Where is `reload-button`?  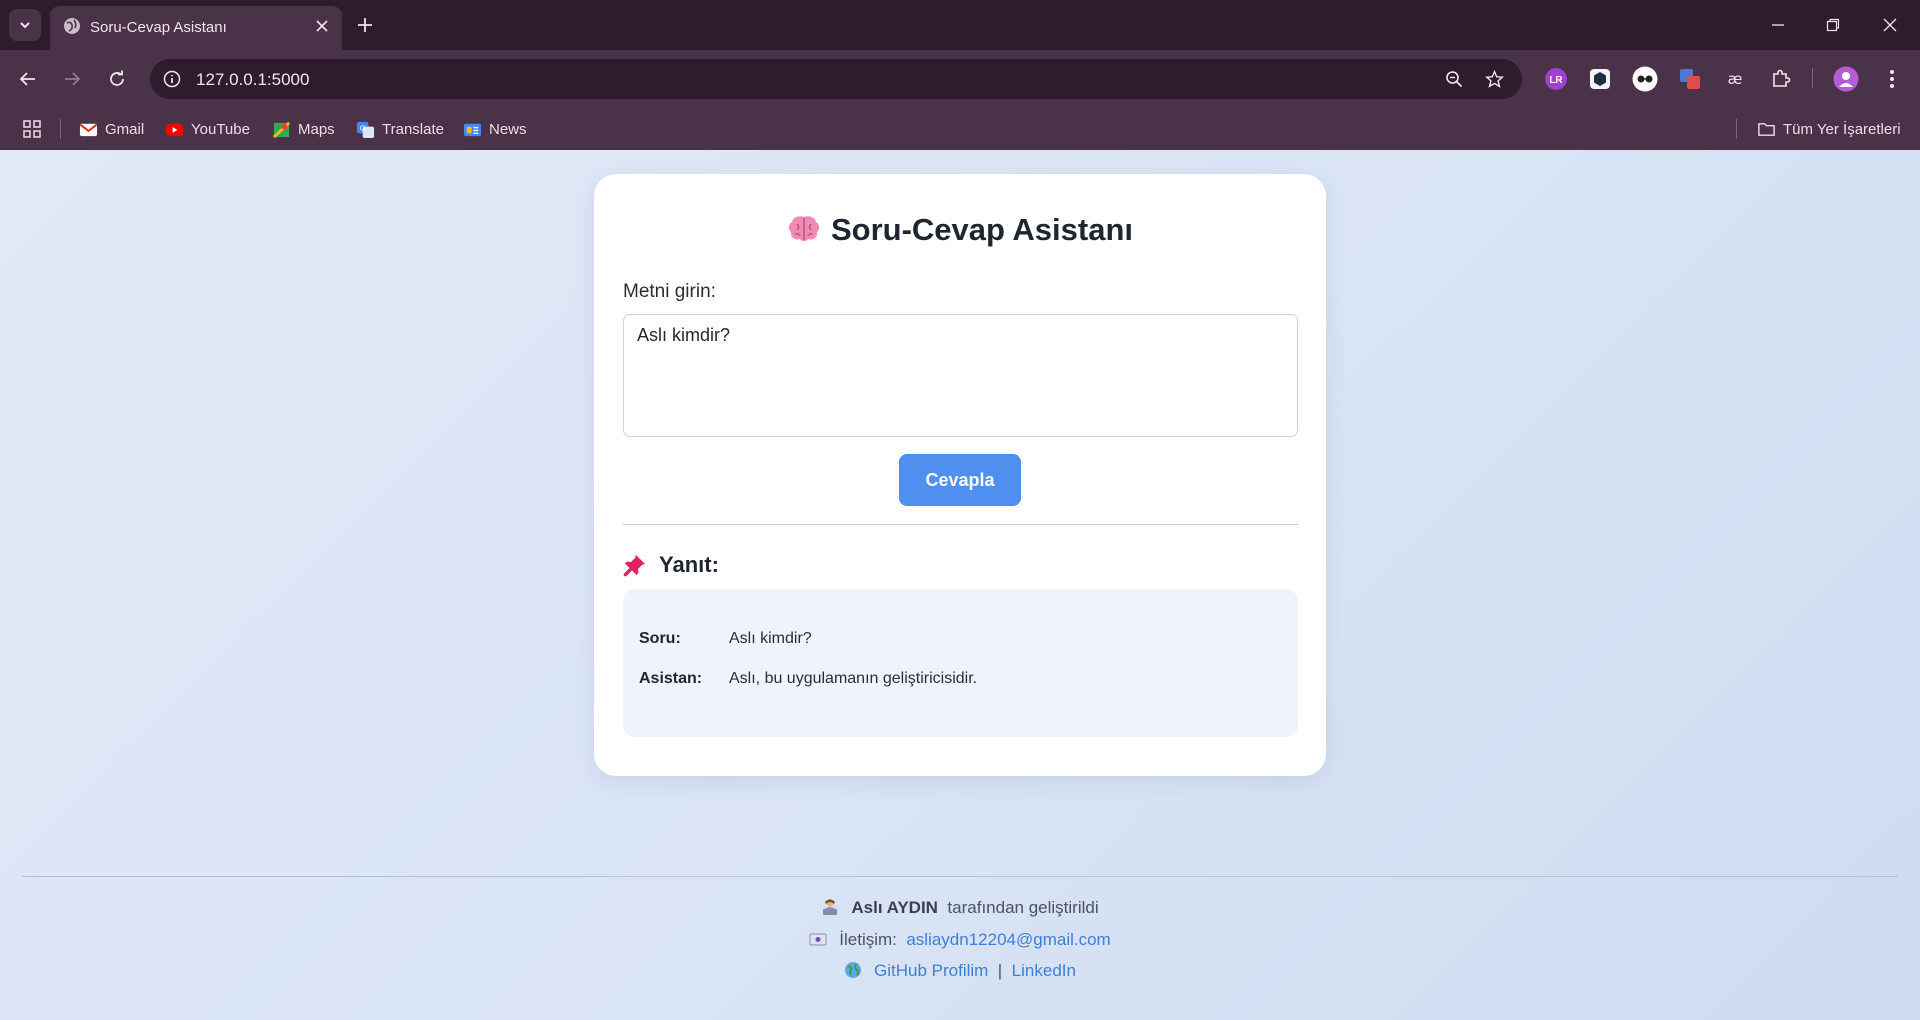
reload-button is located at coordinates (117, 79).